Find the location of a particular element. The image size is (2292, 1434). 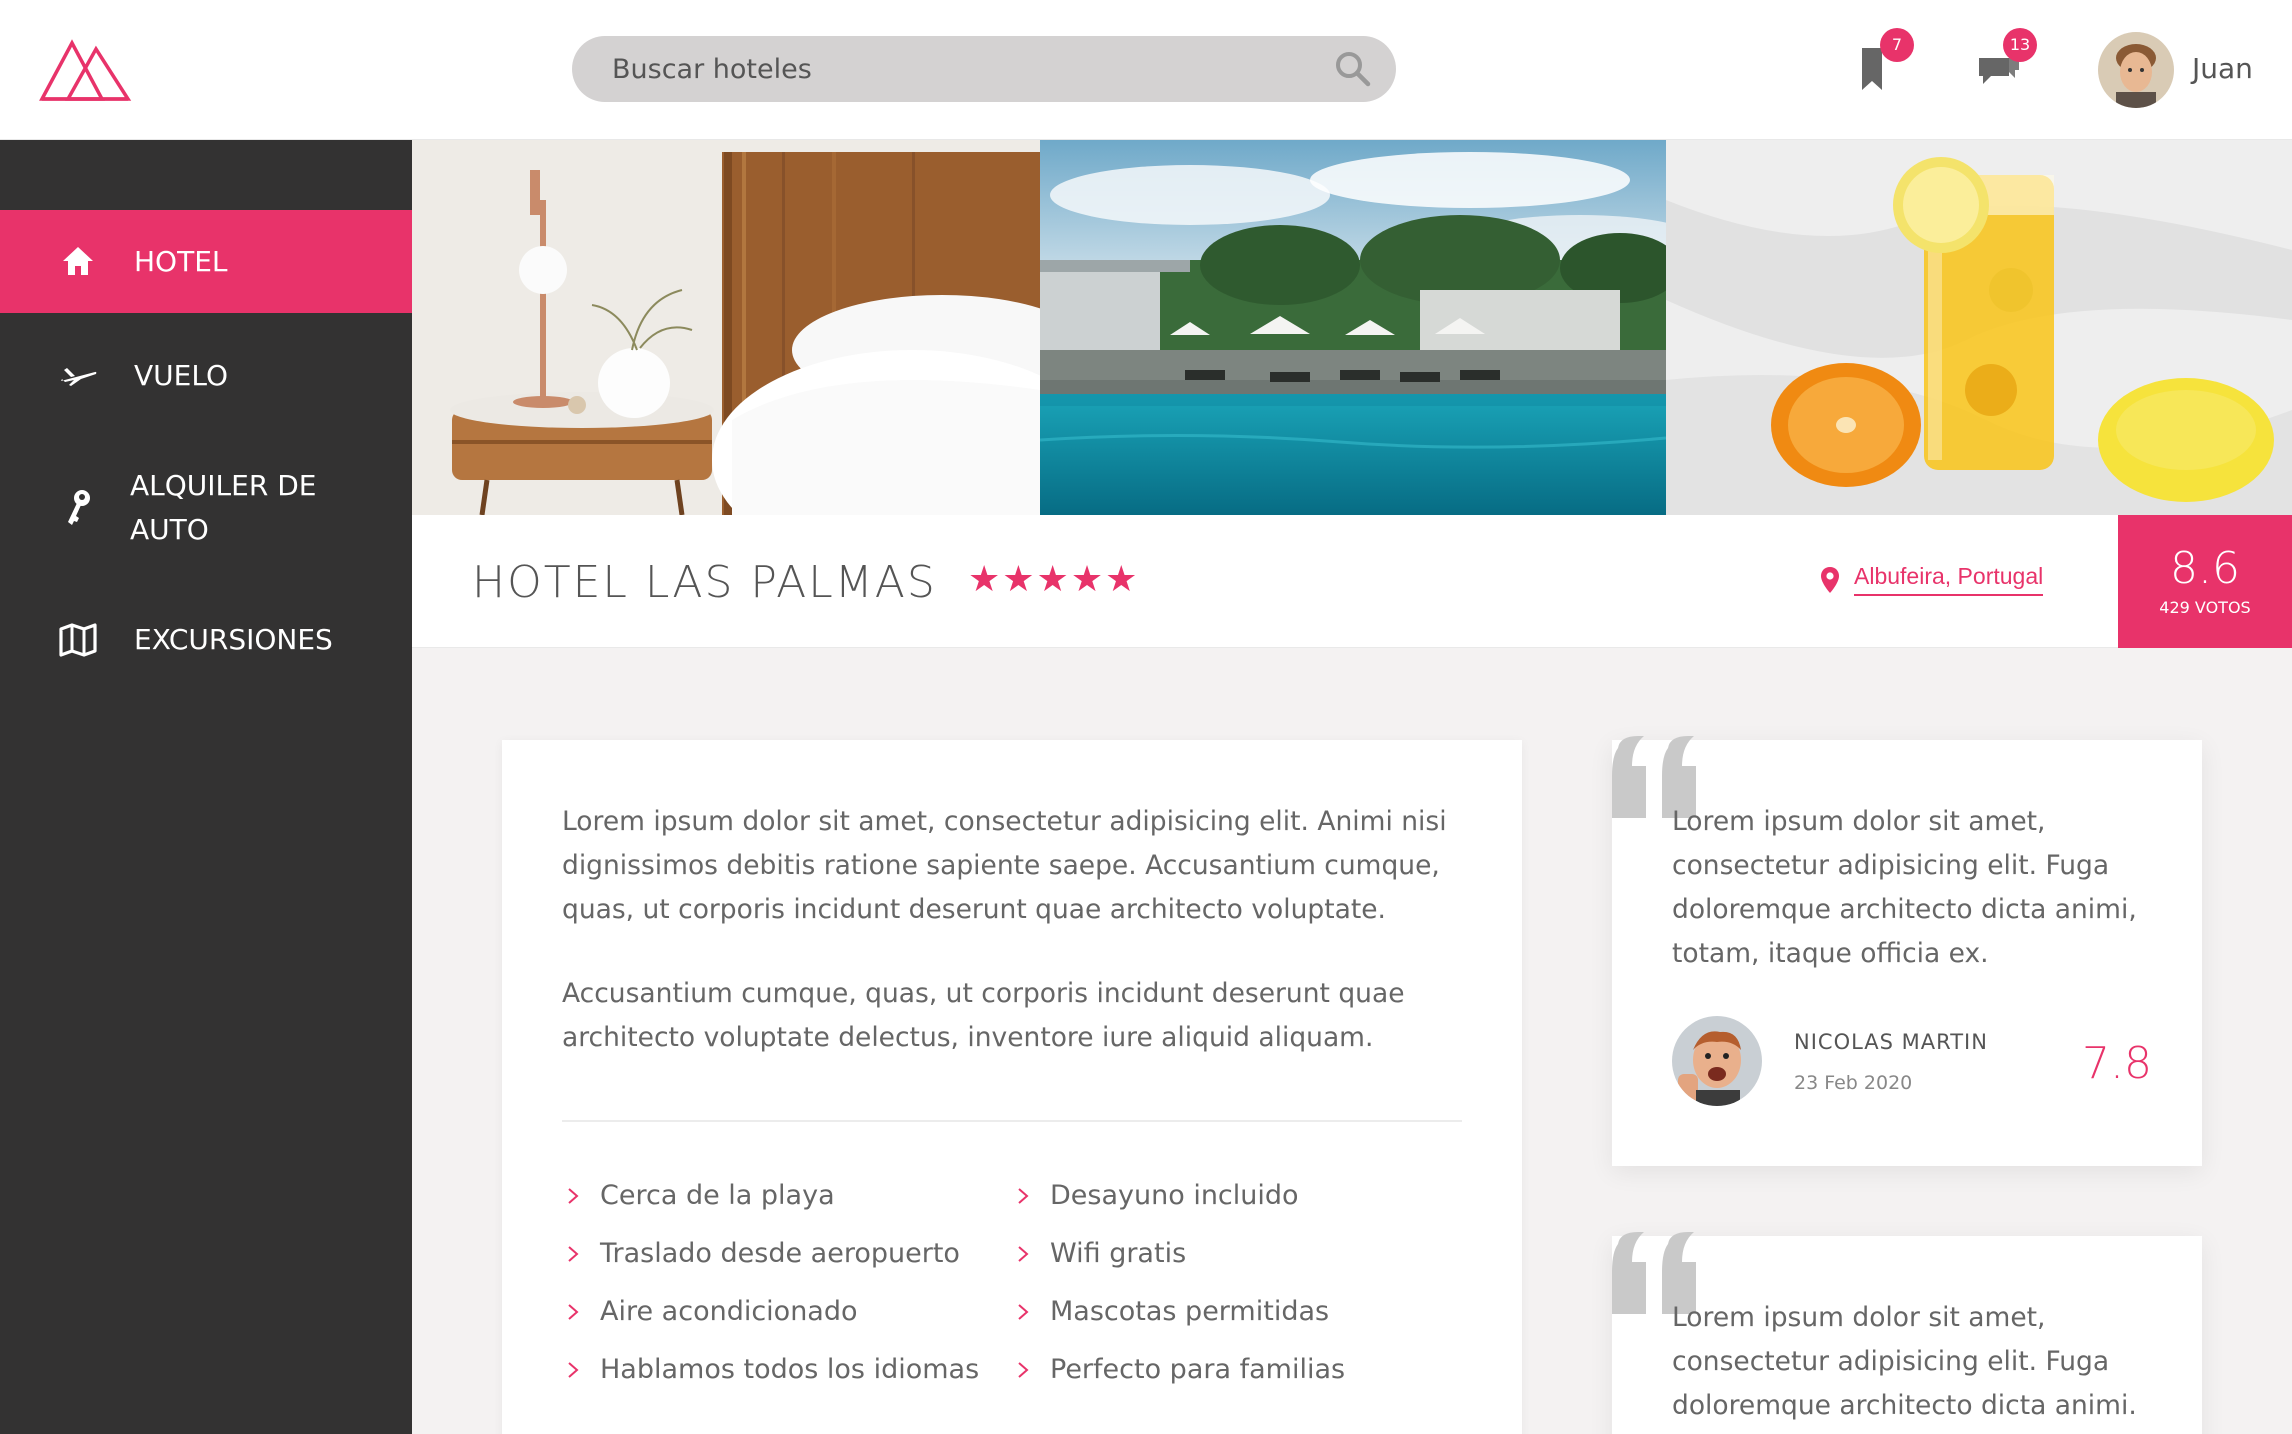

reviewer-avatar is located at coordinates (1717, 1061).